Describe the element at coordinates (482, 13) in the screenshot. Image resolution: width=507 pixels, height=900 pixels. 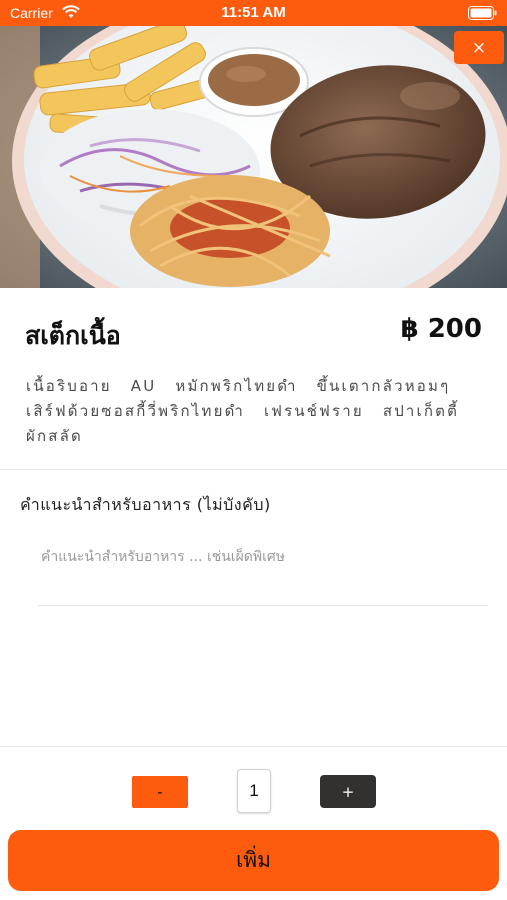
I see `battery-icon` at that location.